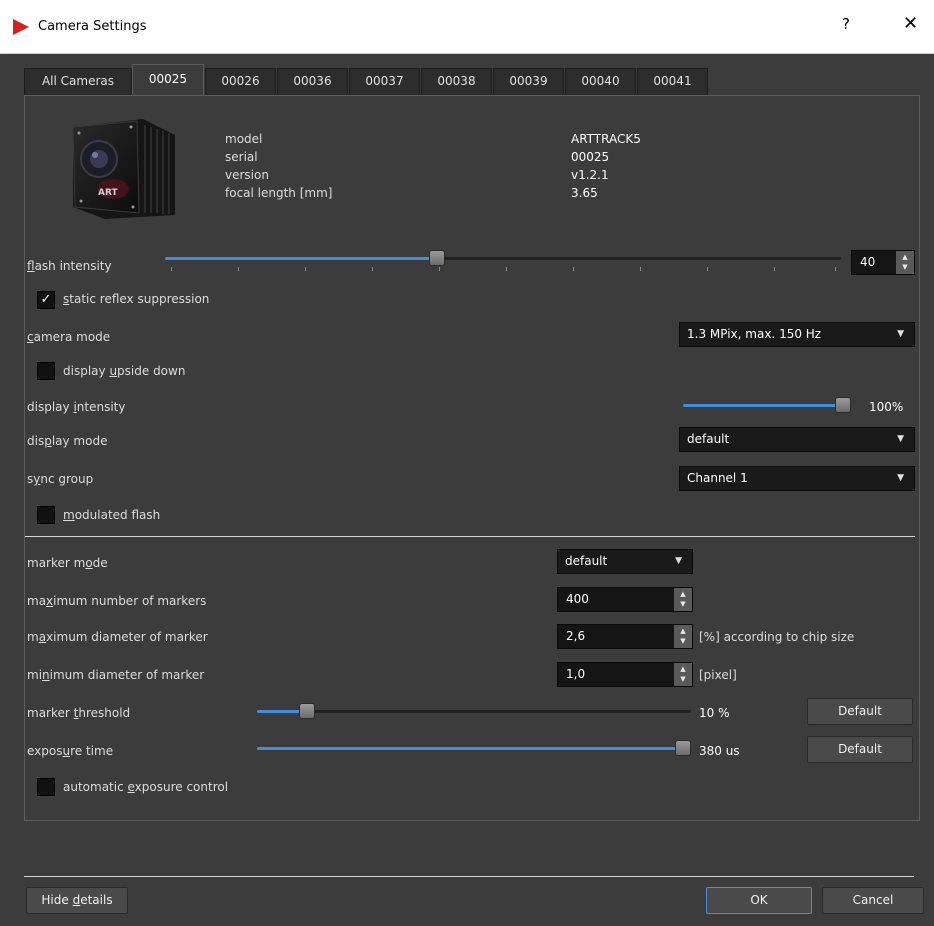 This screenshot has height=926, width=934. What do you see at coordinates (625, 599) in the screenshot?
I see `max-markers-spinbox: 400 ▲ ▼` at bounding box center [625, 599].